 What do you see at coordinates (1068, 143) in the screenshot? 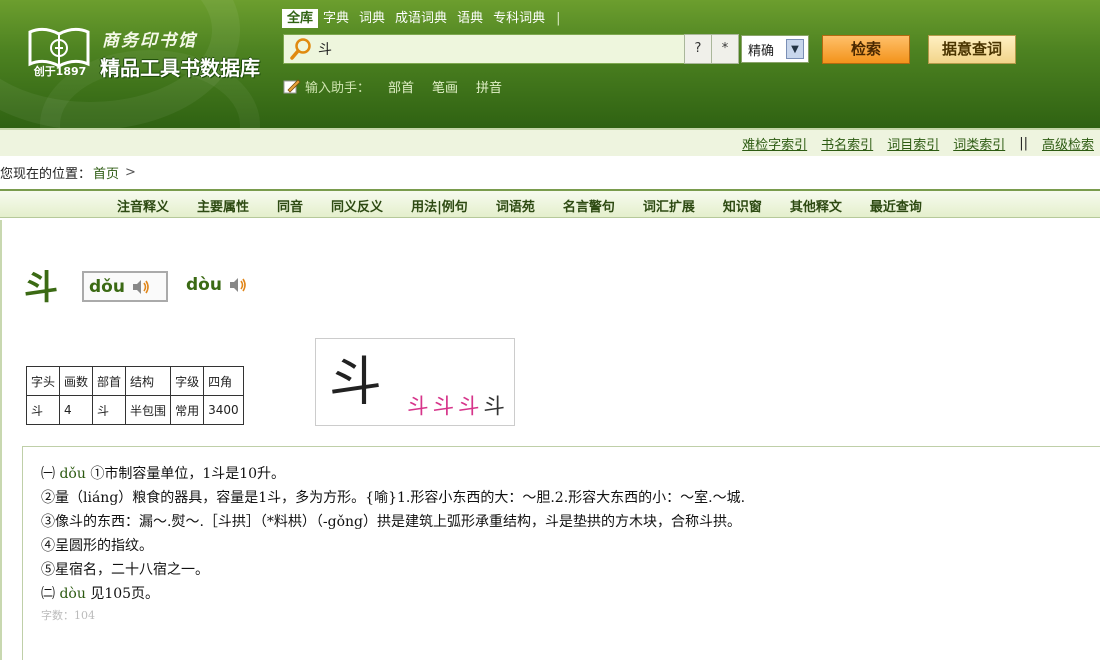
I see `advanced-search-link: 高级检索` at bounding box center [1068, 143].